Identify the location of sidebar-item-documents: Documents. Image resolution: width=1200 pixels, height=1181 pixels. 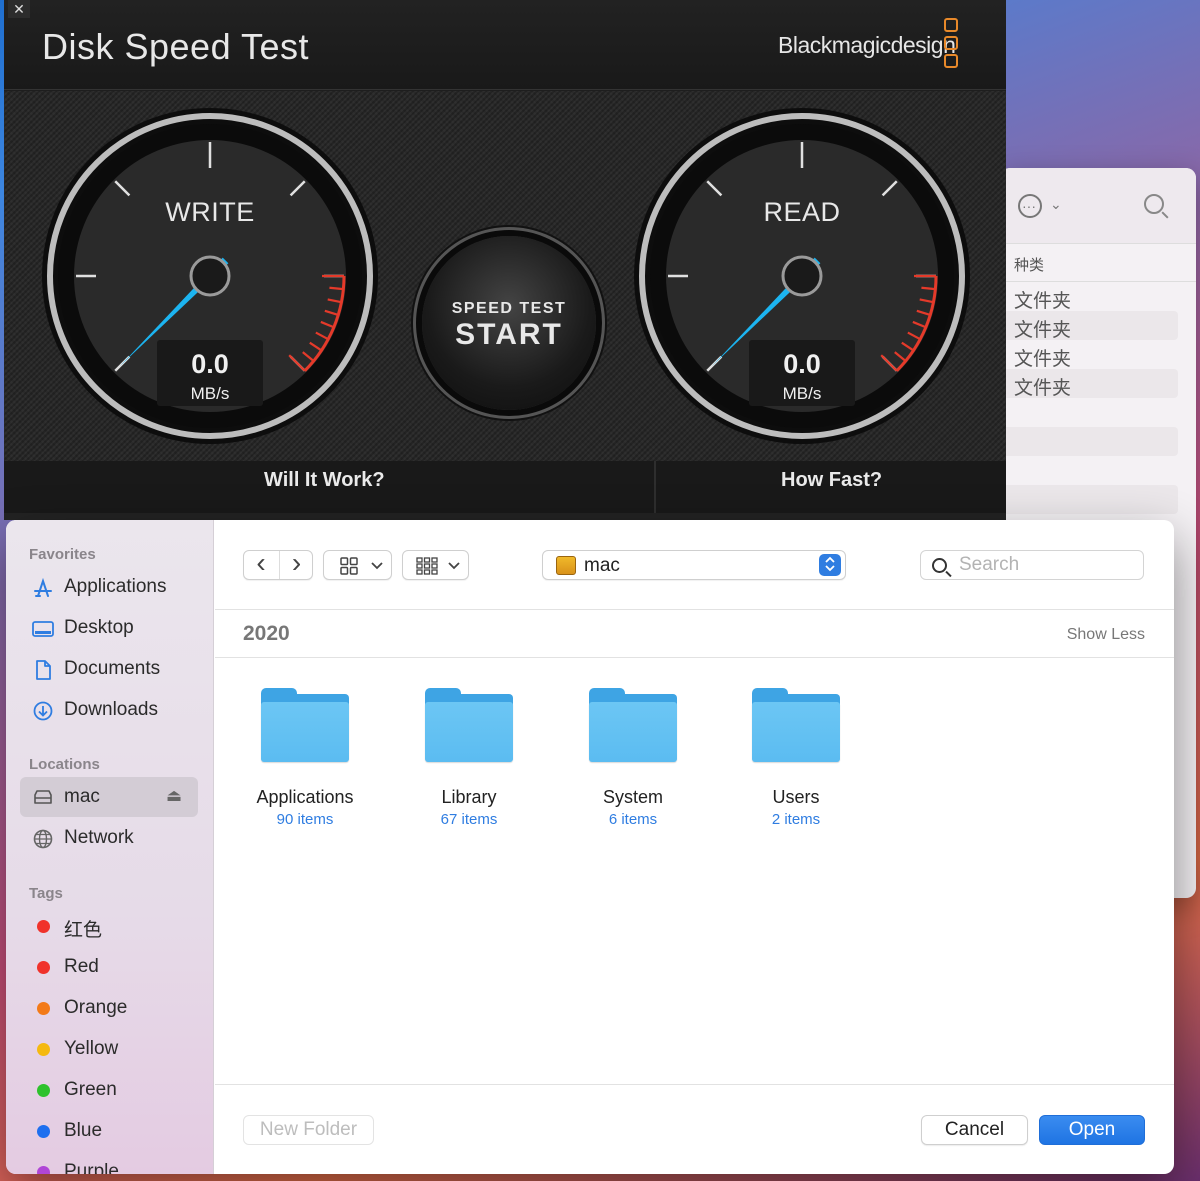
(109, 669).